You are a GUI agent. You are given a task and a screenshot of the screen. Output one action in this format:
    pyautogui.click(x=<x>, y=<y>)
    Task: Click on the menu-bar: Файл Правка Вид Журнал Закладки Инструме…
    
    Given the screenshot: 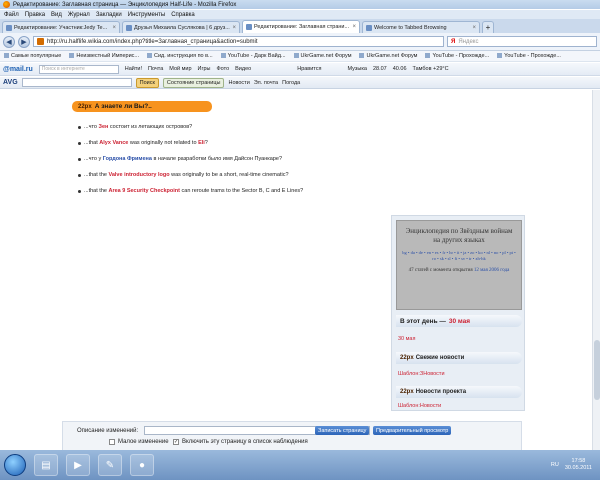 What is the action you would take?
    pyautogui.click(x=300, y=14)
    